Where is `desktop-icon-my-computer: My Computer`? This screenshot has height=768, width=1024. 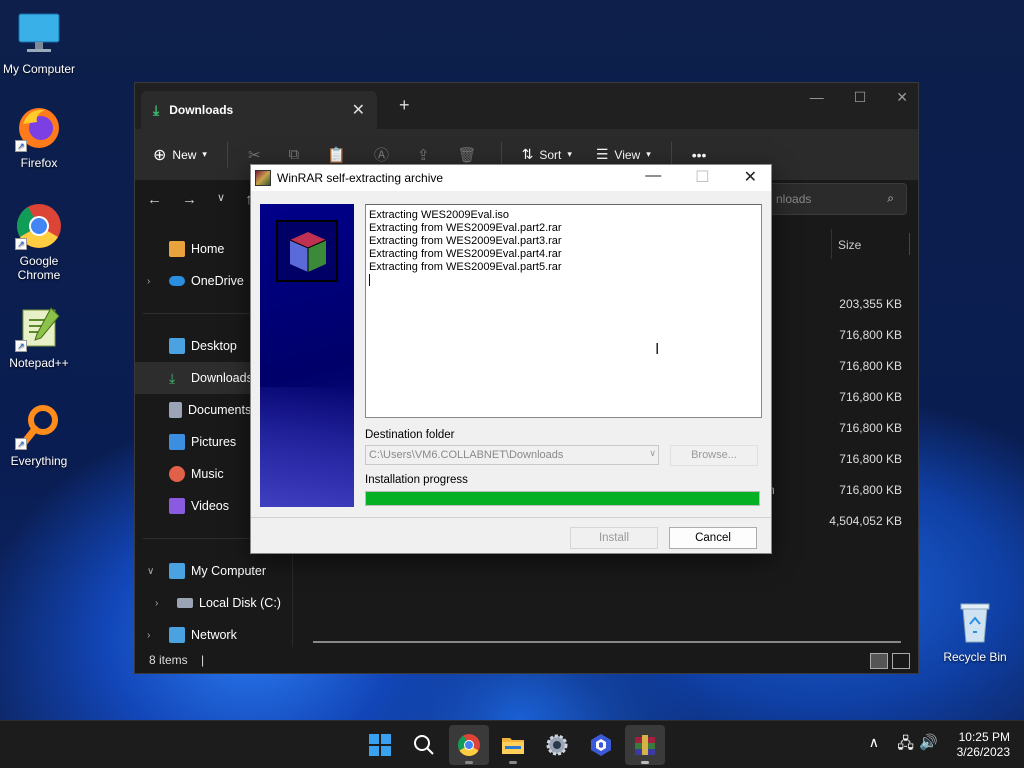 desktop-icon-my-computer: My Computer is located at coordinates (39, 43).